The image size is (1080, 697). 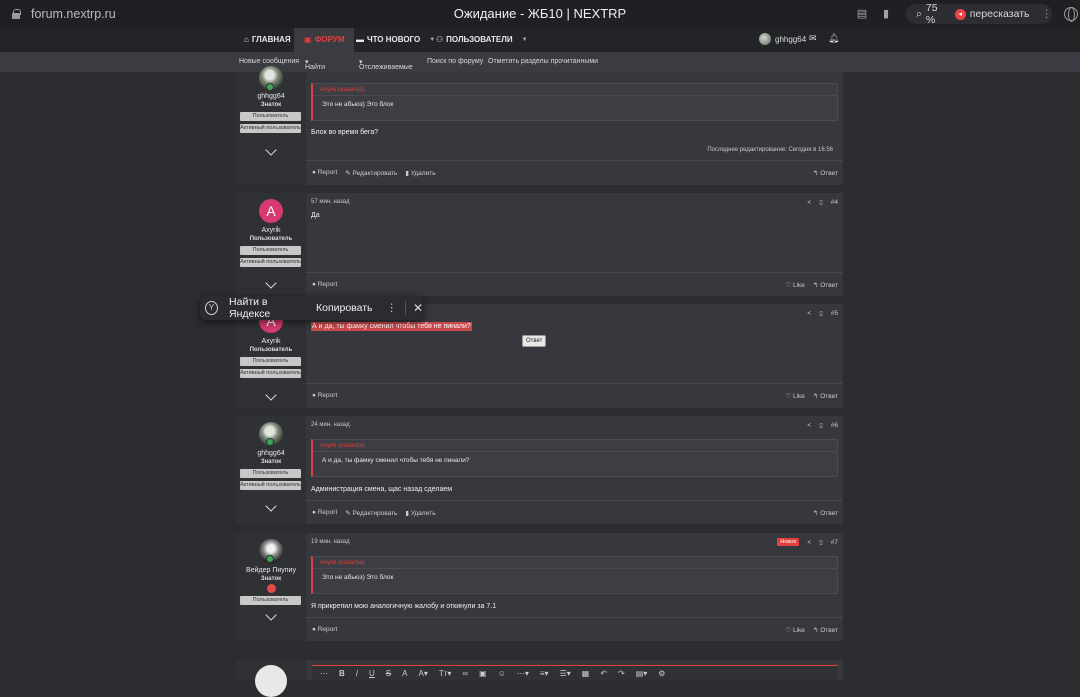 I want to click on nav-whats-new: ▬ ЧТО НОВОГО ▼, so click(x=395, y=40).